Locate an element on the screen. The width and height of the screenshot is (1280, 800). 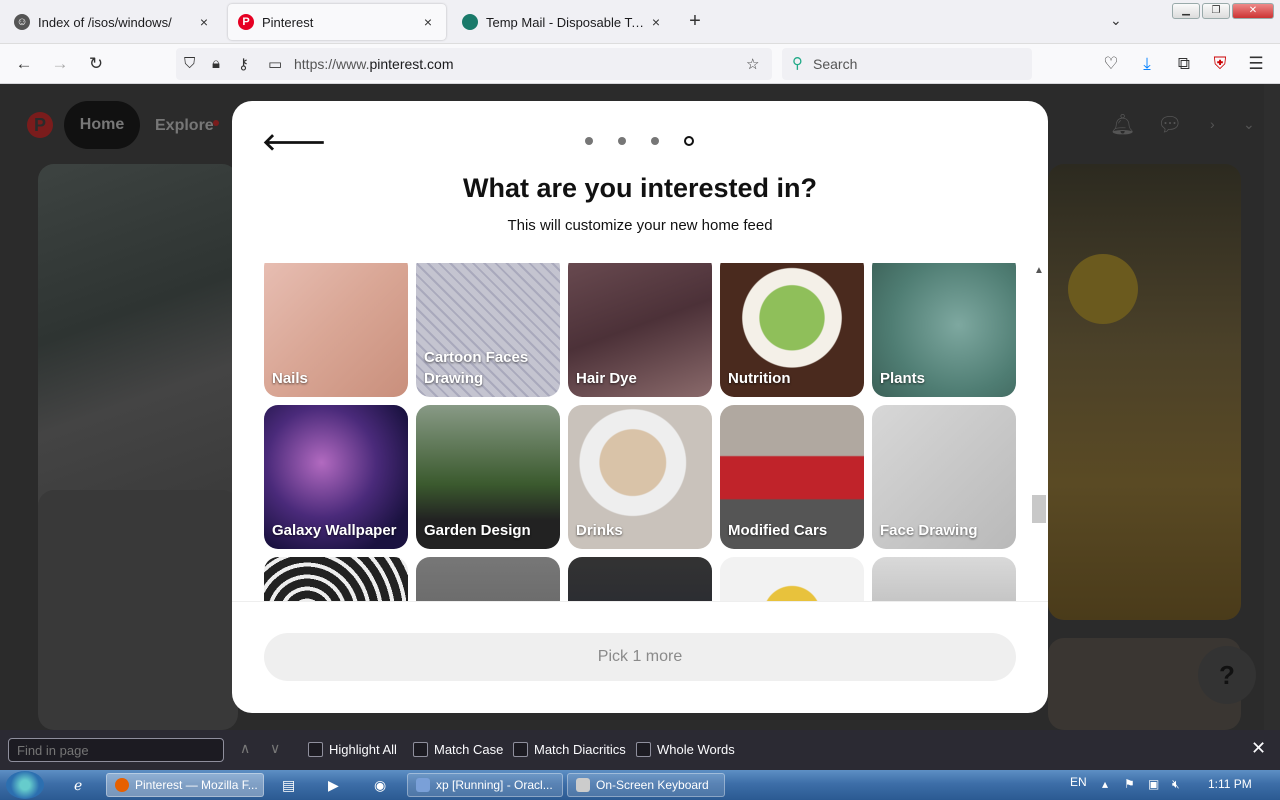
topic-card-nutrition: Nutrition is located at coordinates (792, 330).